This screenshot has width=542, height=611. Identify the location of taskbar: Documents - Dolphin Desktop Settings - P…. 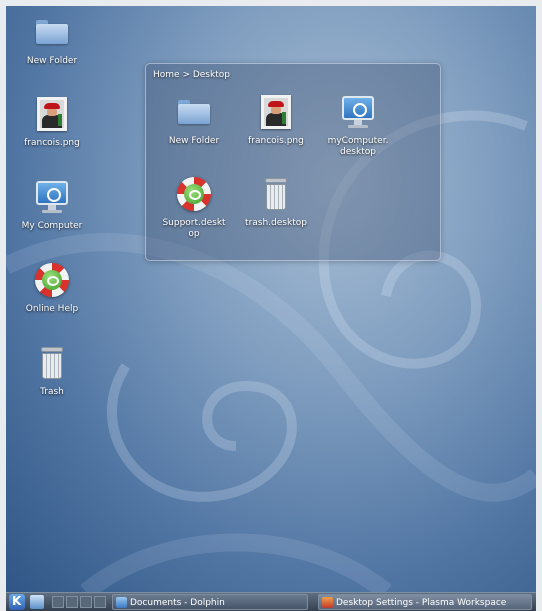
(271, 601).